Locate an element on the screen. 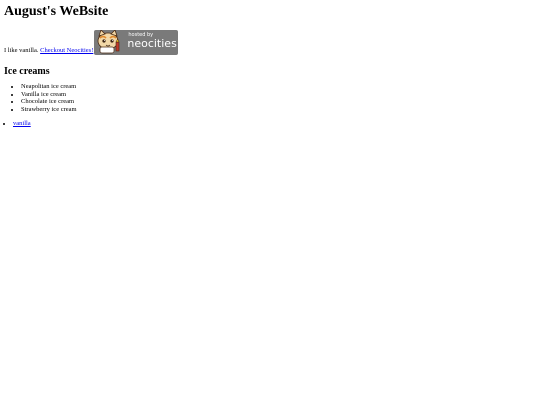  list-item: Vanilla ice cream is located at coordinates (278, 95).